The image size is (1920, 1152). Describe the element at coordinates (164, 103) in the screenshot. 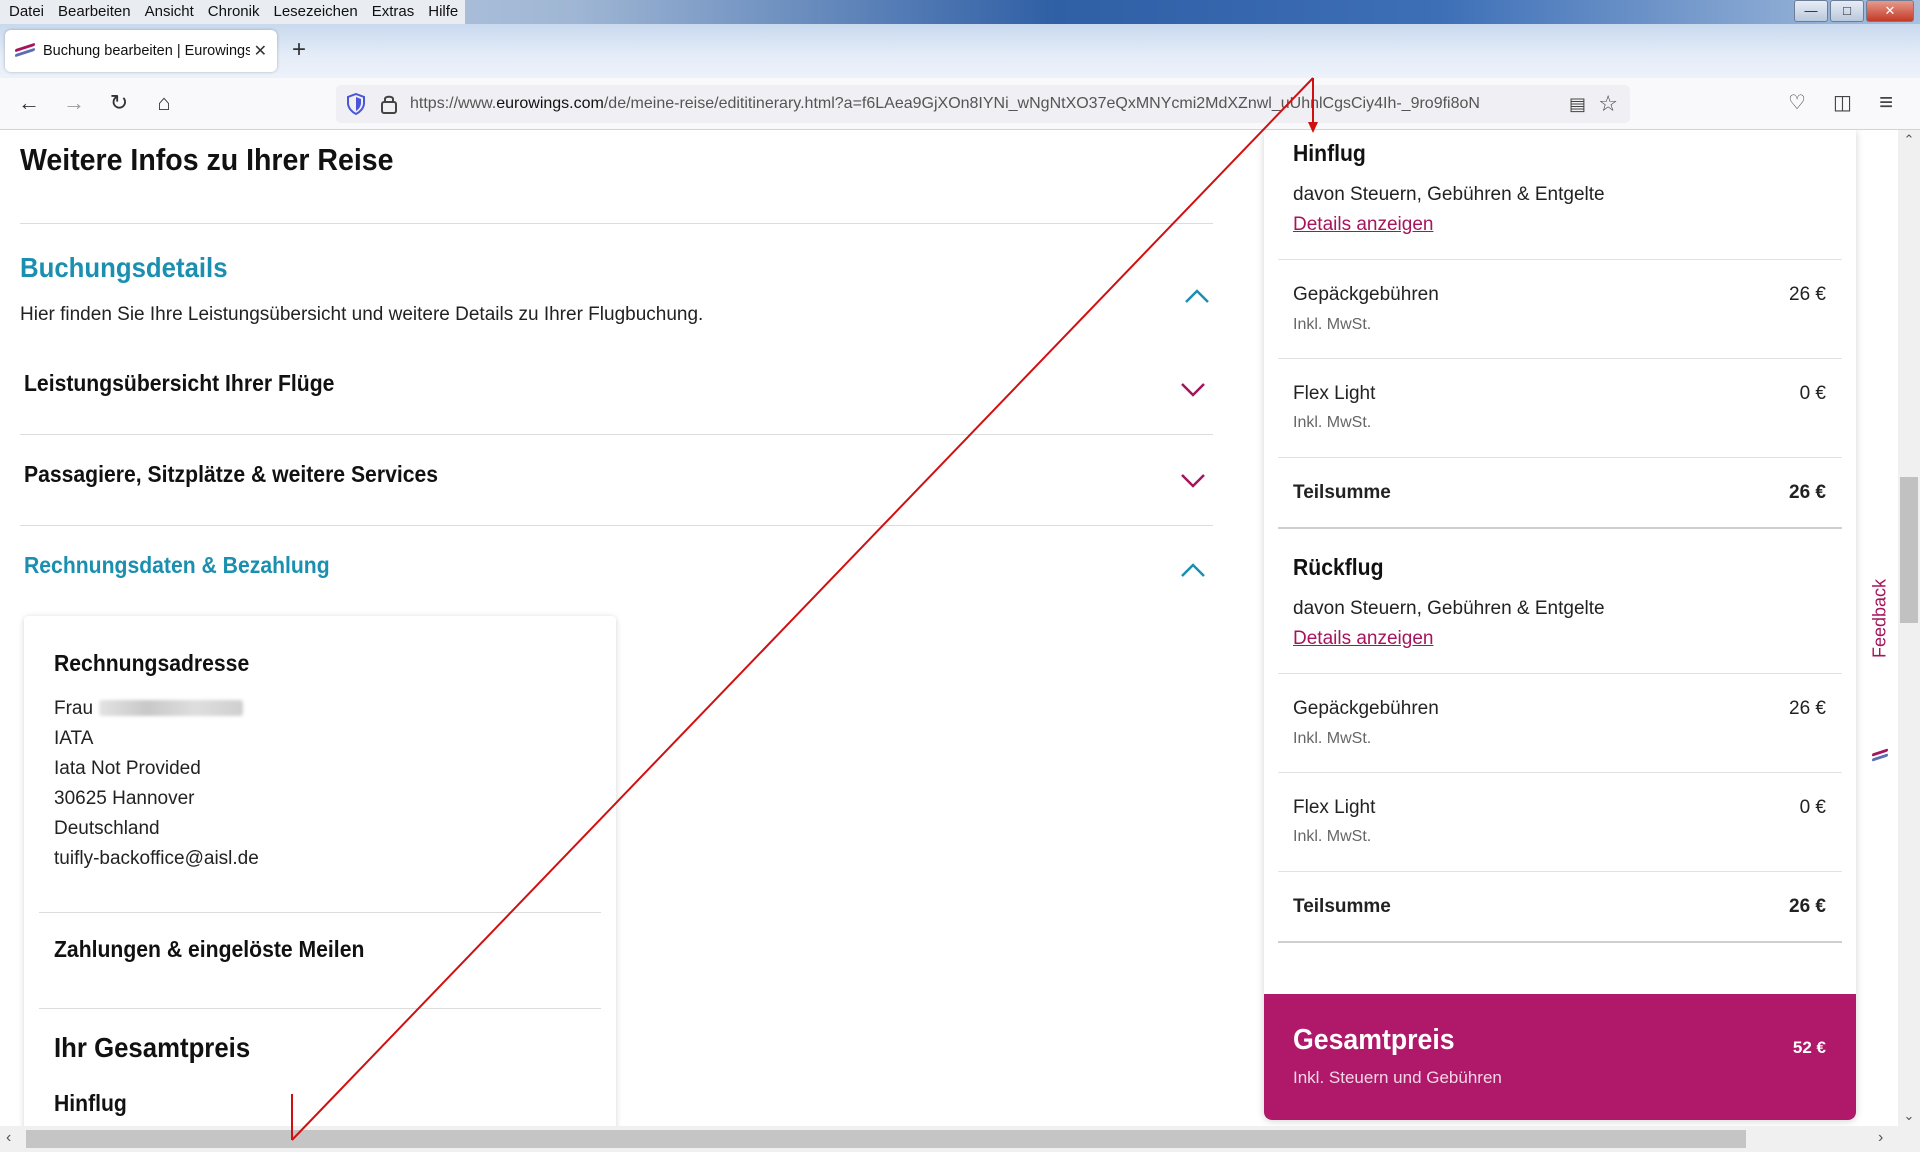

I see `home-icon: ⌂` at that location.